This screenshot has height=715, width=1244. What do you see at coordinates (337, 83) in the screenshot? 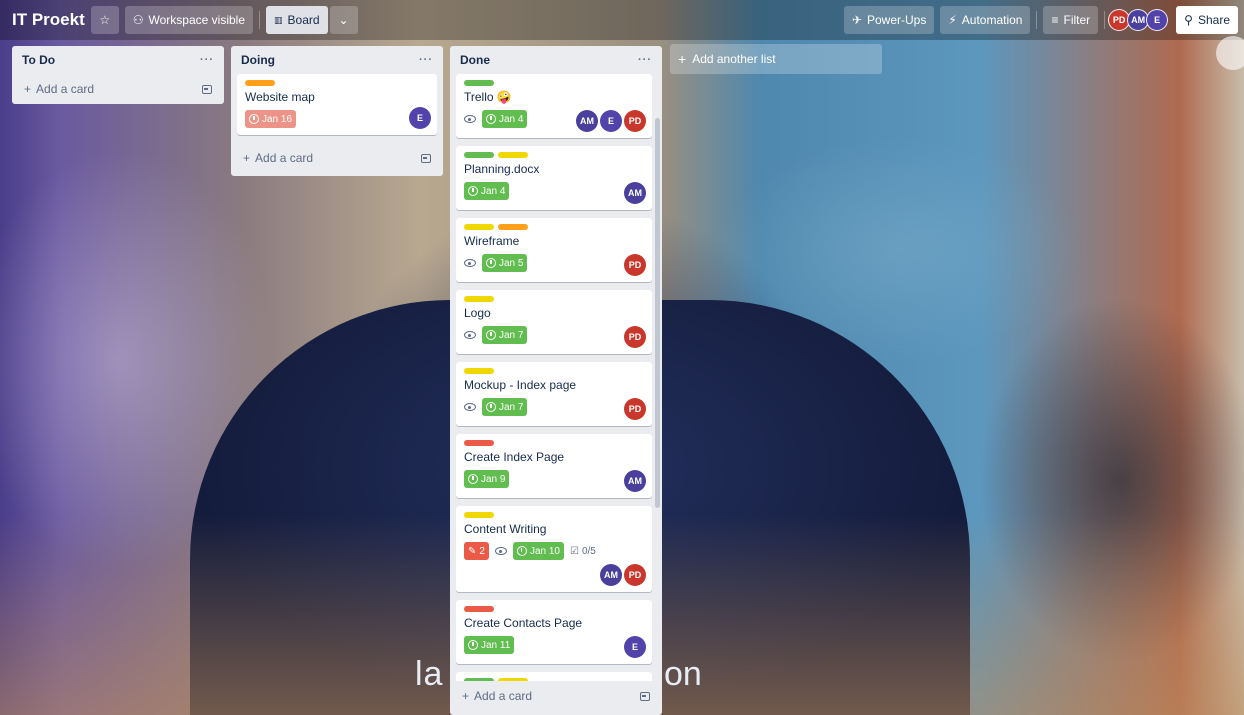
I see `card-labels` at bounding box center [337, 83].